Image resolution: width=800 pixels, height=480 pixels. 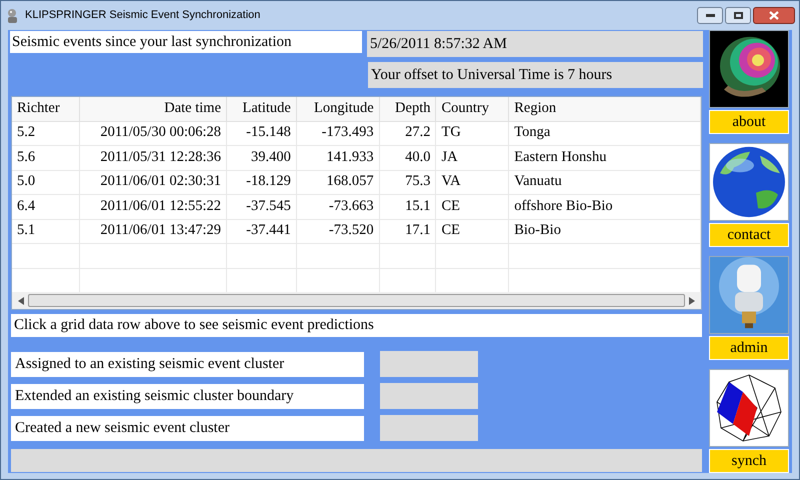 What do you see at coordinates (46, 231) in the screenshot?
I see `table-cell: 5.1` at bounding box center [46, 231].